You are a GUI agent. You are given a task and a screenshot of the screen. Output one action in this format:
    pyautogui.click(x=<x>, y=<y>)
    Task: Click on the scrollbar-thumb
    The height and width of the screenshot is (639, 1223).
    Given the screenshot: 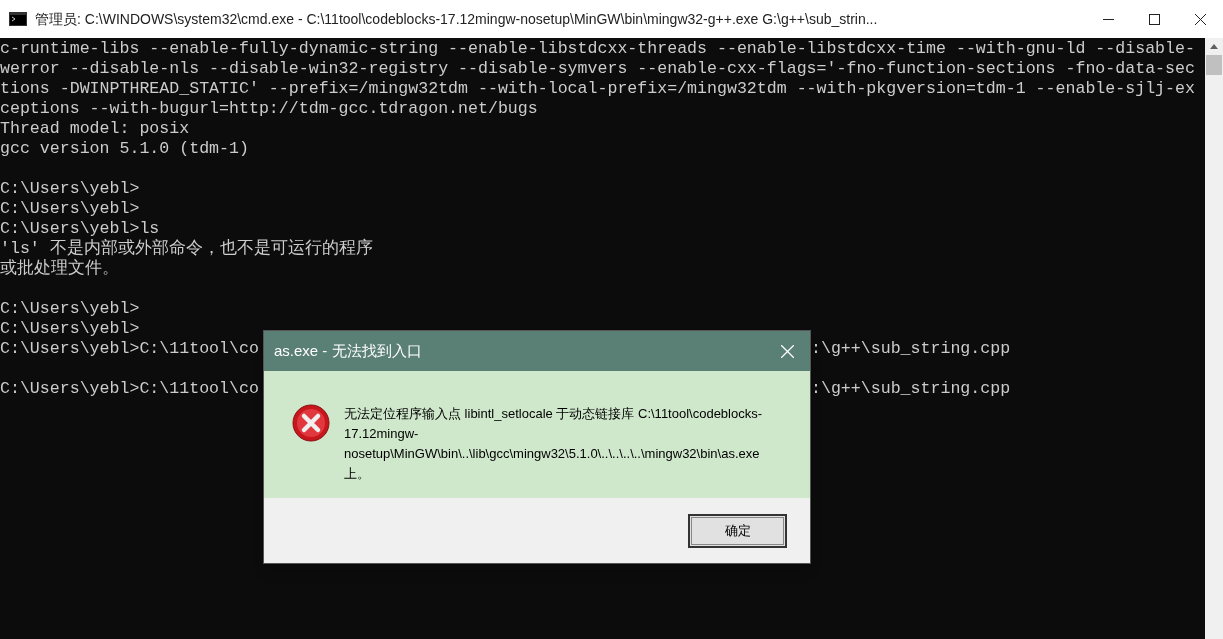 What is the action you would take?
    pyautogui.click(x=1214, y=65)
    